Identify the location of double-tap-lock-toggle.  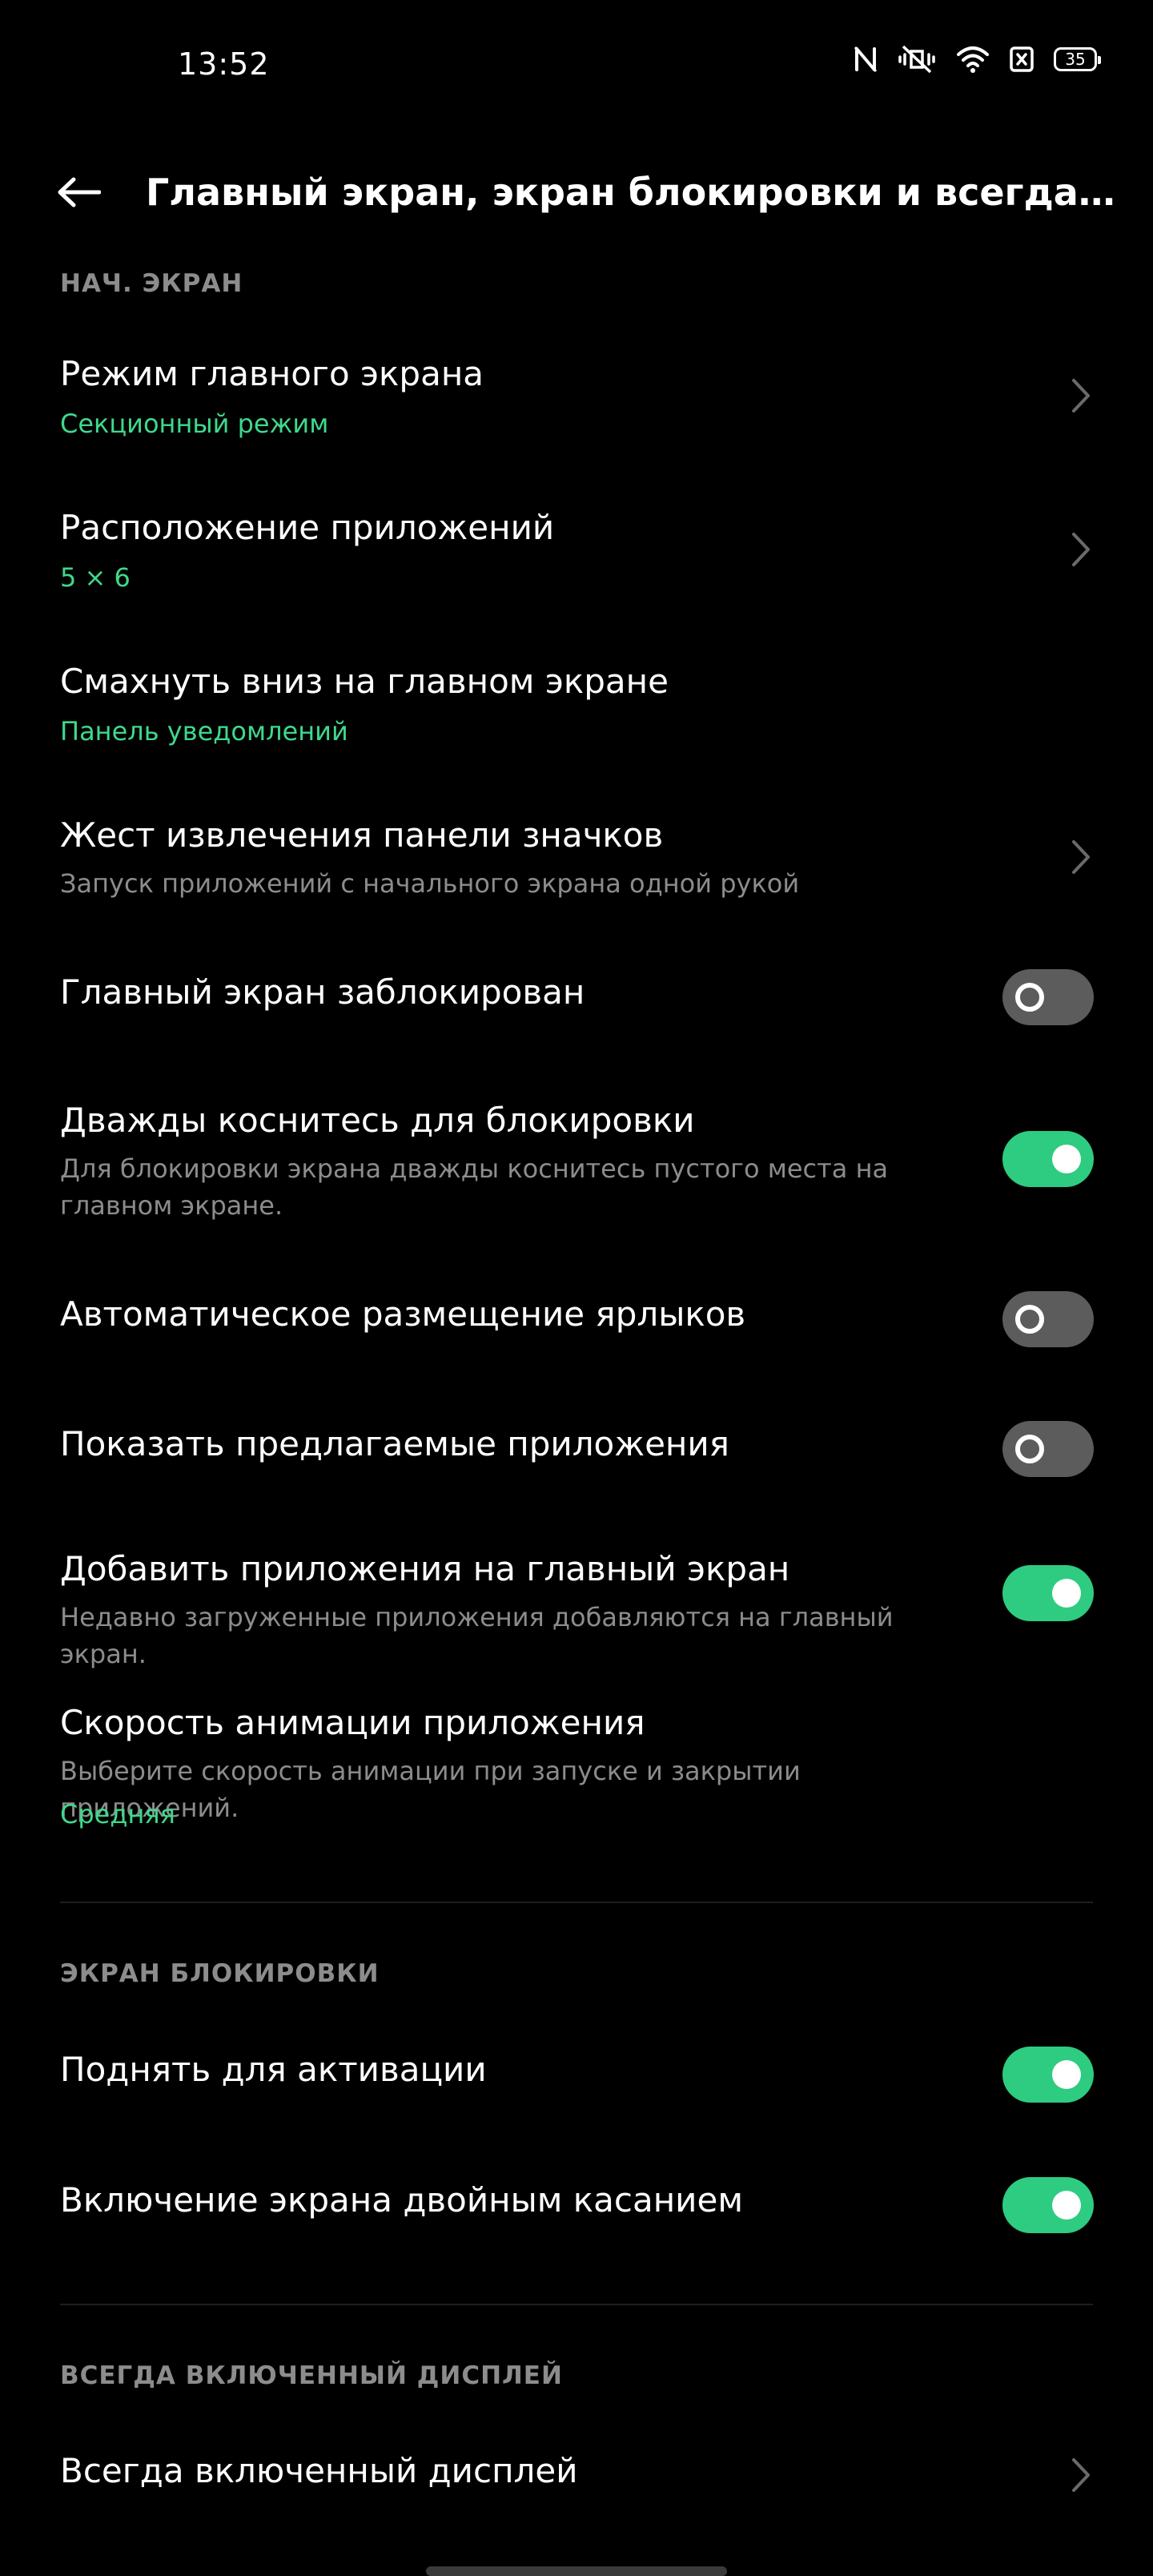
(1048, 1159).